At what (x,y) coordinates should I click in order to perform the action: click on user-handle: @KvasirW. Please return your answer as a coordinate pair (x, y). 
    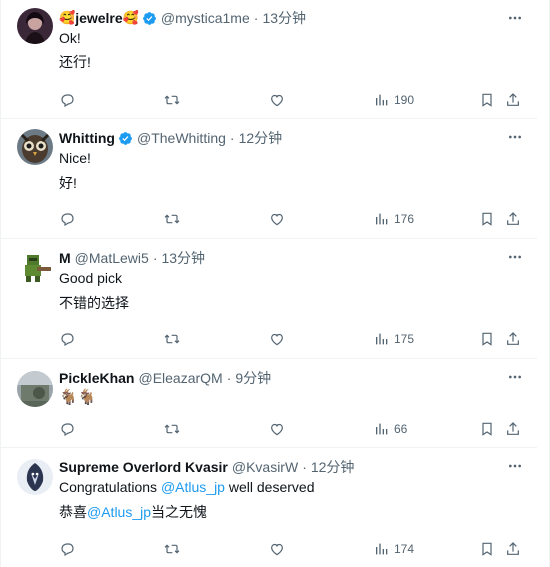
    Looking at the image, I should click on (265, 467).